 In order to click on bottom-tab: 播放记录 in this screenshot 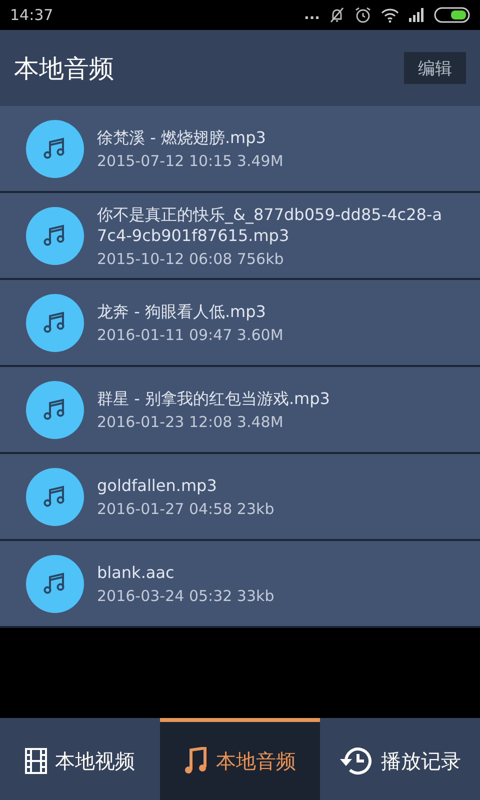, I will do `click(400, 759)`.